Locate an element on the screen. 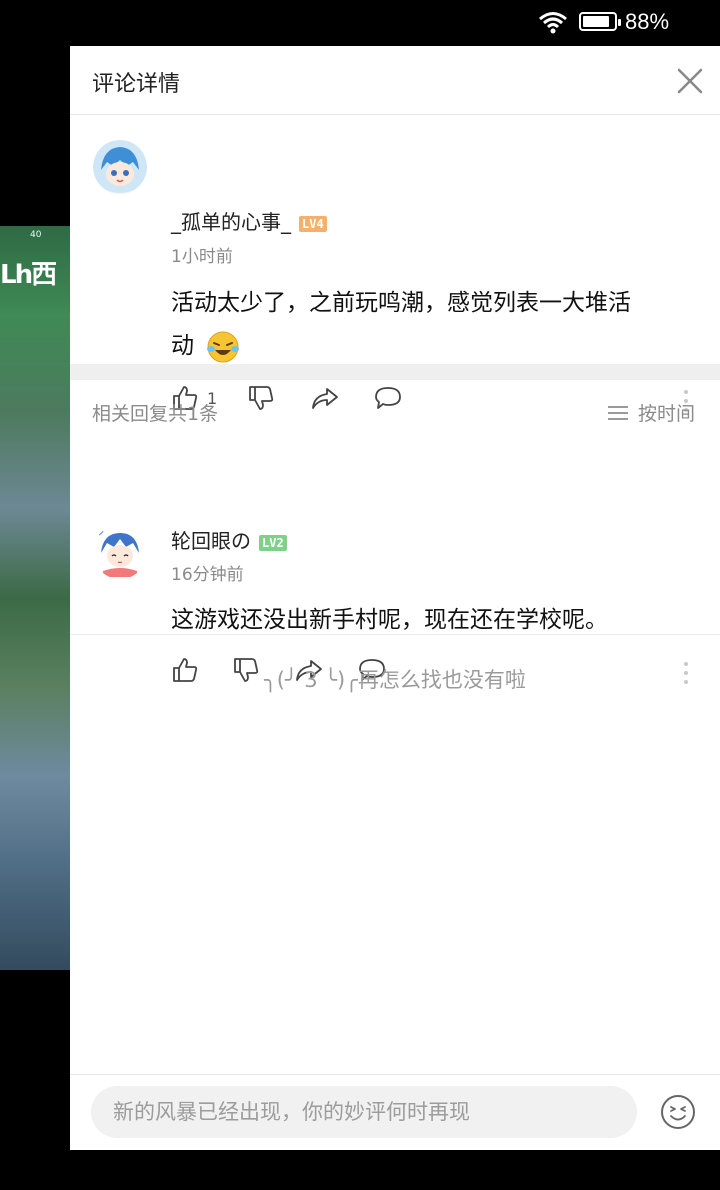  background-game-view: 40 Lh西 is located at coordinates (35, 598).